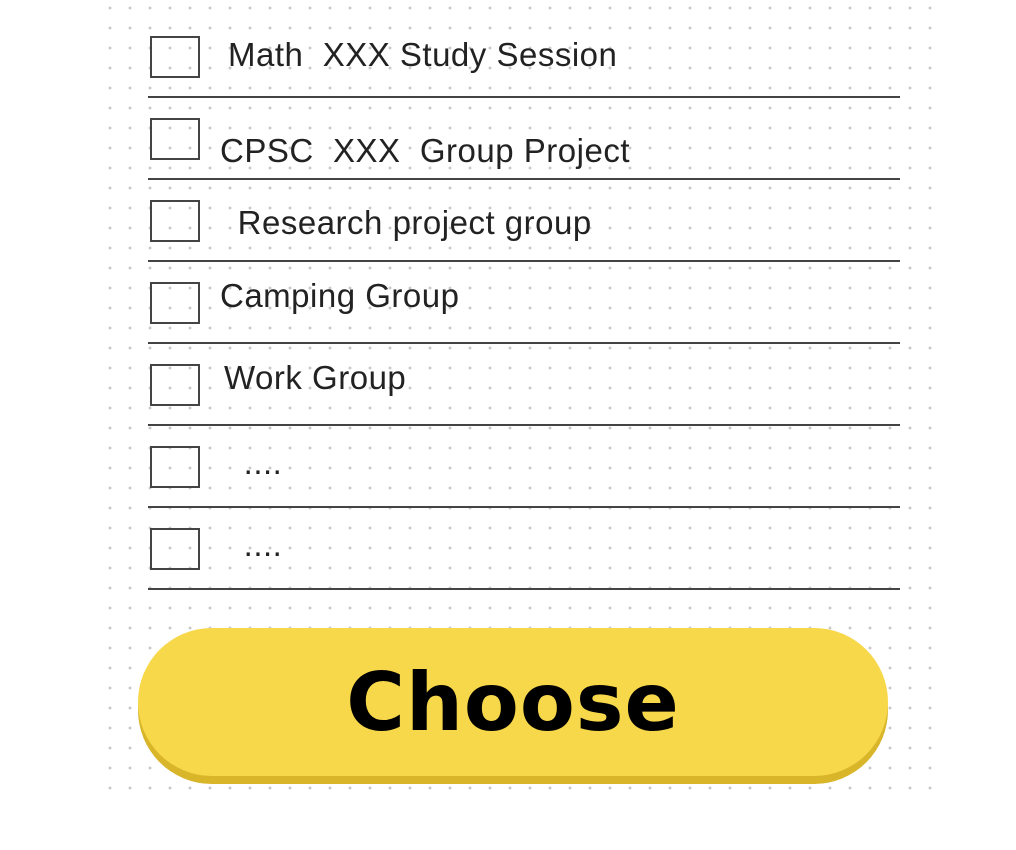 This screenshot has height=850, width=1016. I want to click on group-row: Research project group, so click(524, 221).